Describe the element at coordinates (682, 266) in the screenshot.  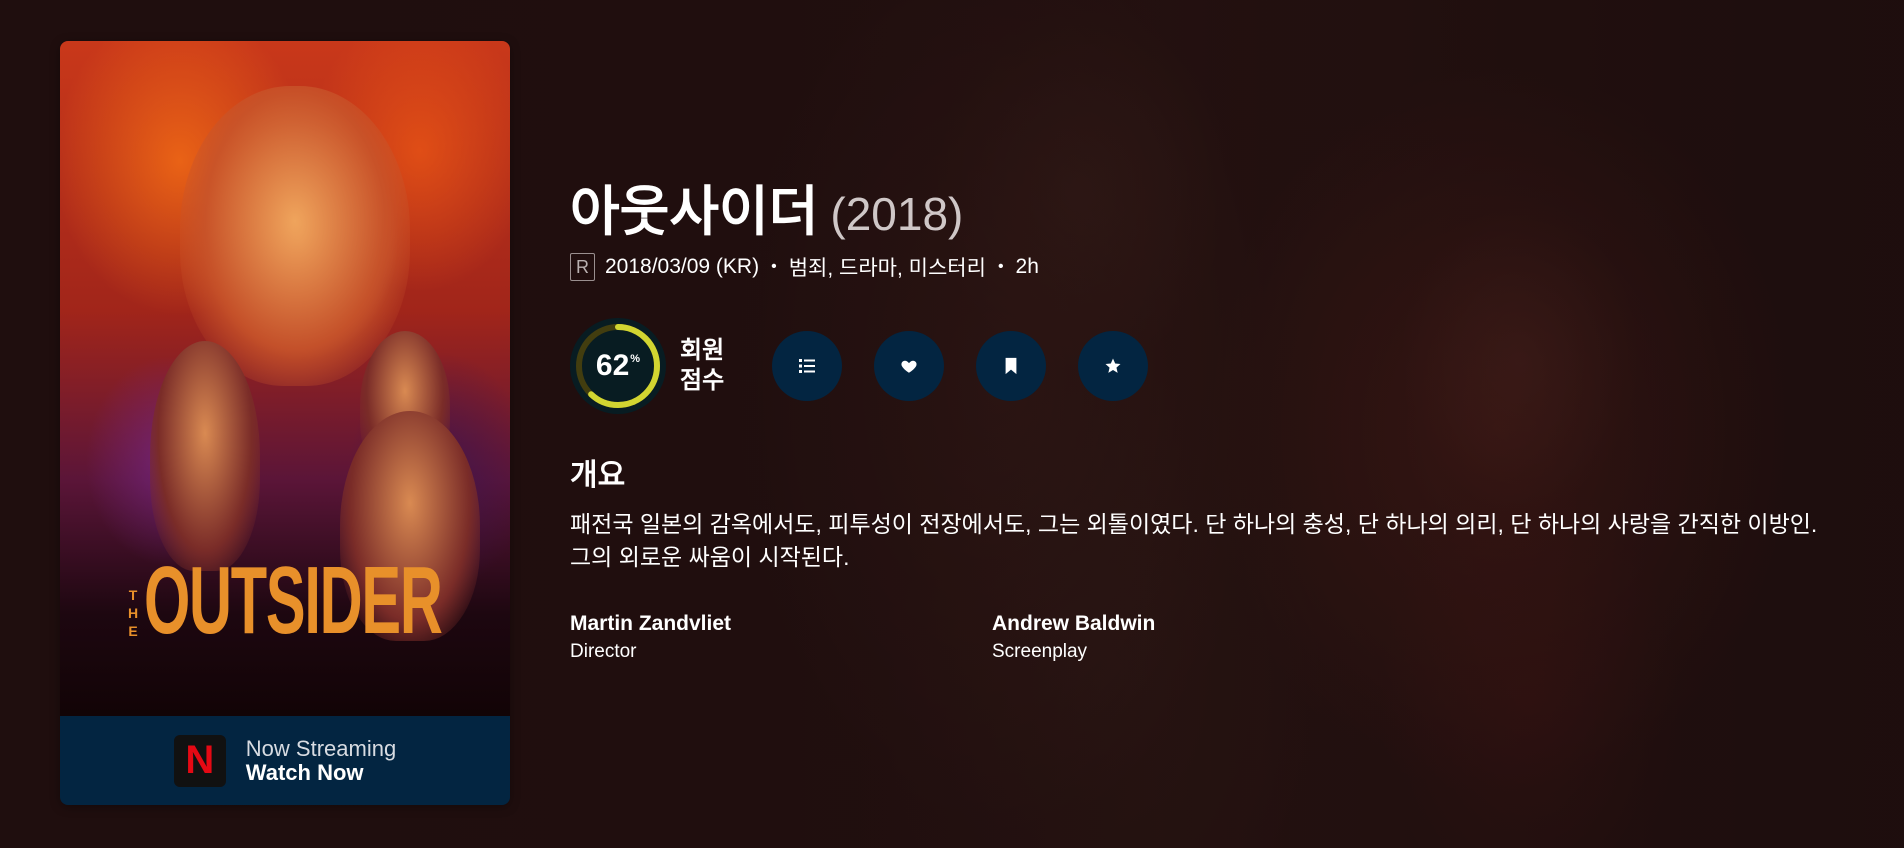
I see `release-date: 2018/03/09 (KR)` at that location.